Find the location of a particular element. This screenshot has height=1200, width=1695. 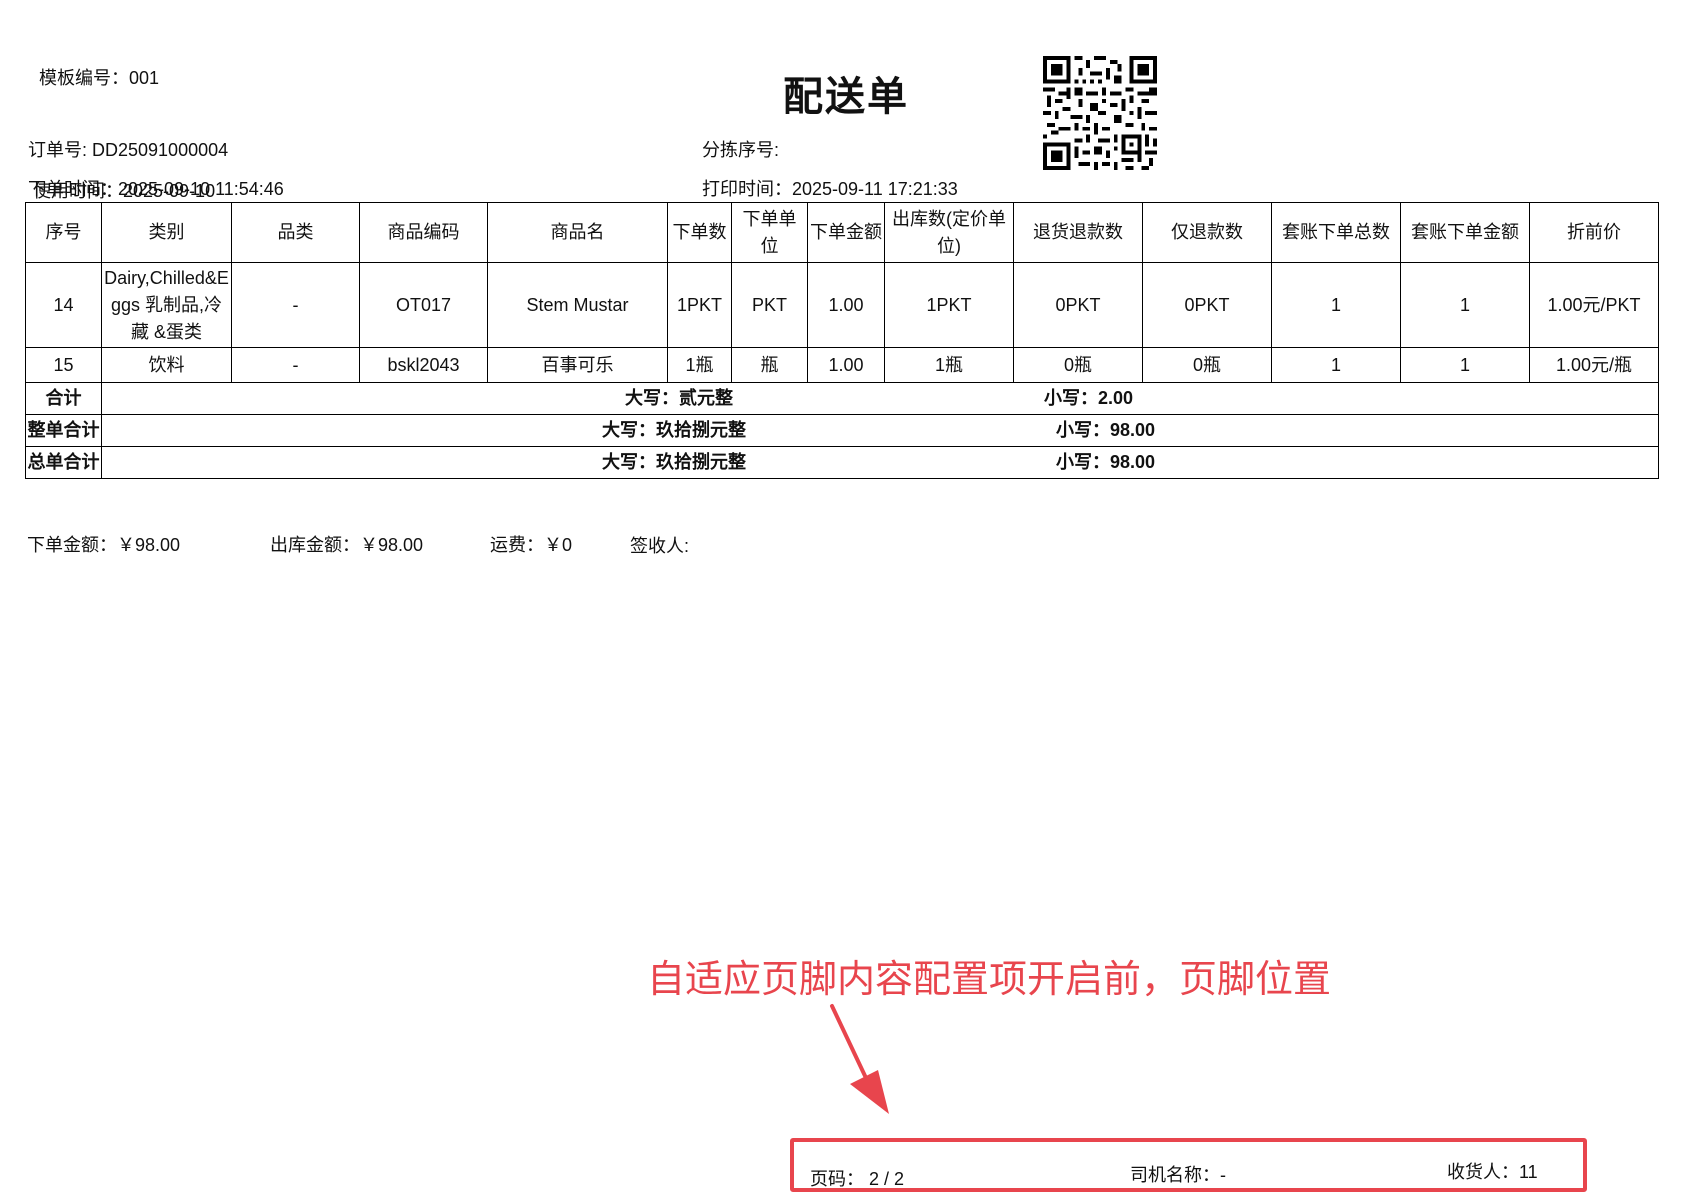

total-lower: 小写：2.00 is located at coordinates (1089, 398).